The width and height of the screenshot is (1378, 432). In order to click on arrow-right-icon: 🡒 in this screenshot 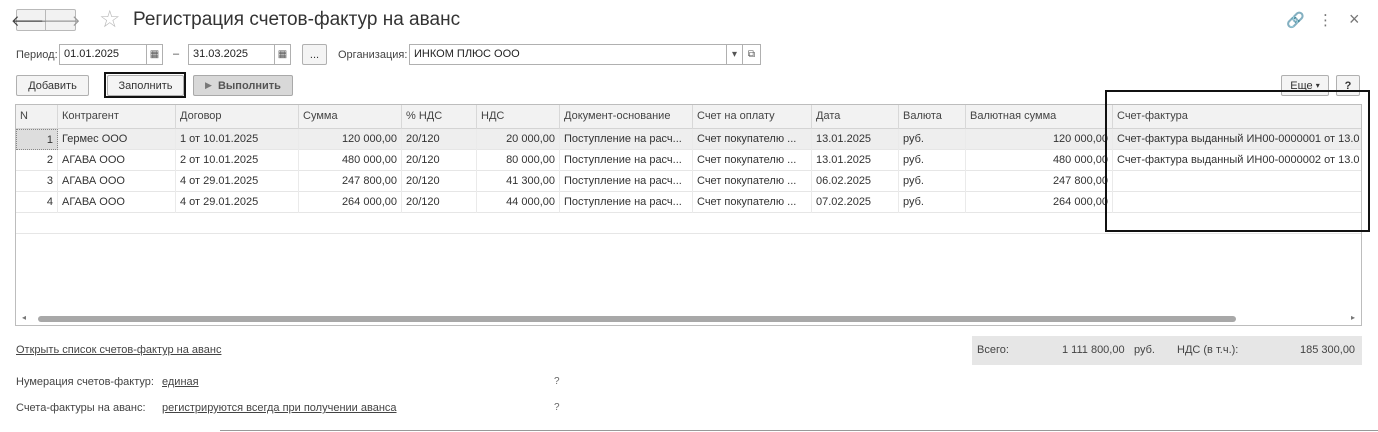, I will do `click(60, 21)`.